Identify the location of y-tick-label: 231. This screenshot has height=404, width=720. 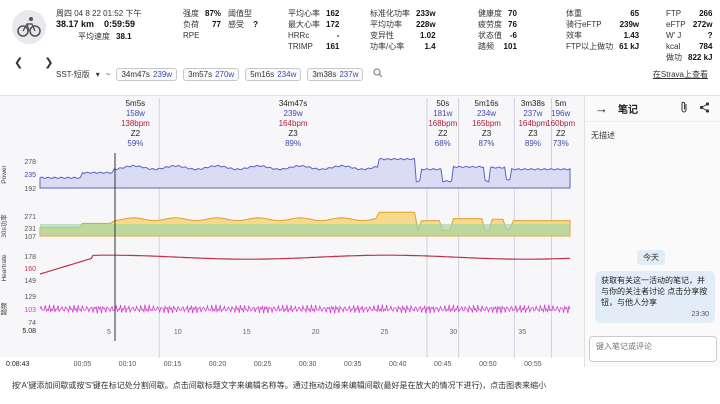
(30, 229).